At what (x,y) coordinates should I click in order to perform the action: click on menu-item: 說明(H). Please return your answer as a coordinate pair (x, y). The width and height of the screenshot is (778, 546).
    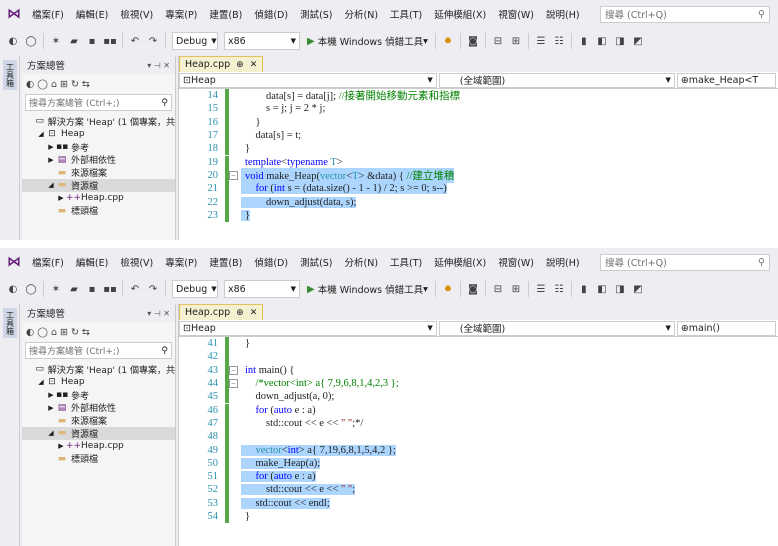
    Looking at the image, I should click on (563, 14).